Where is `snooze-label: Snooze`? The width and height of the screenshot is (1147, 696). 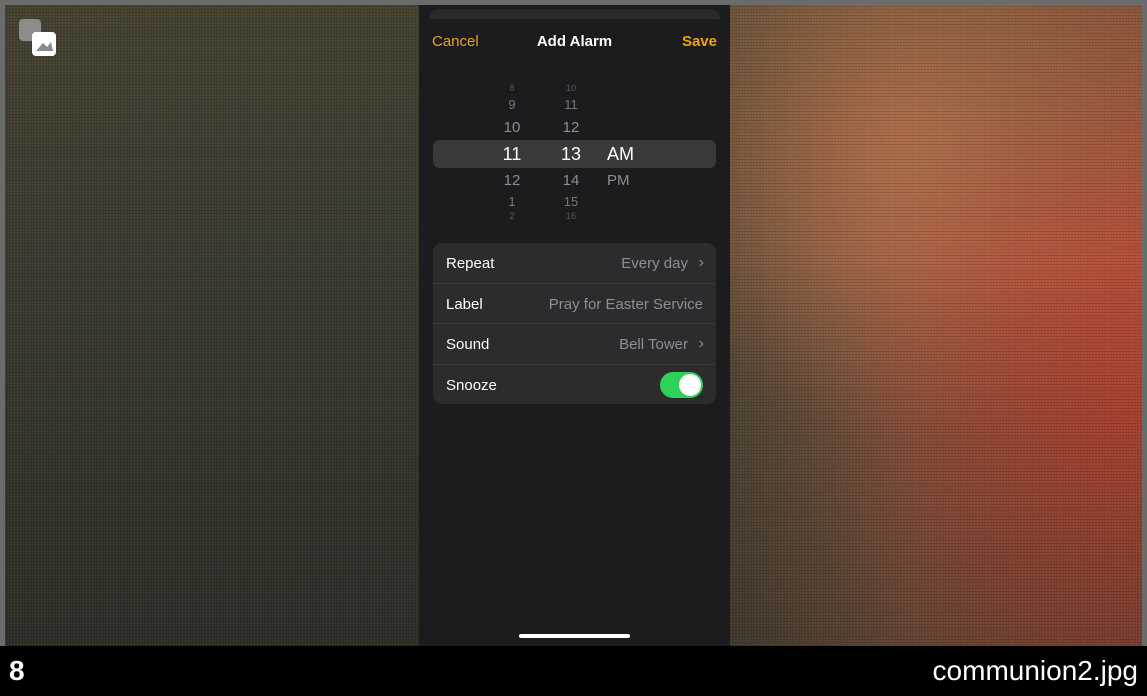 snooze-label: Snooze is located at coordinates (471, 385).